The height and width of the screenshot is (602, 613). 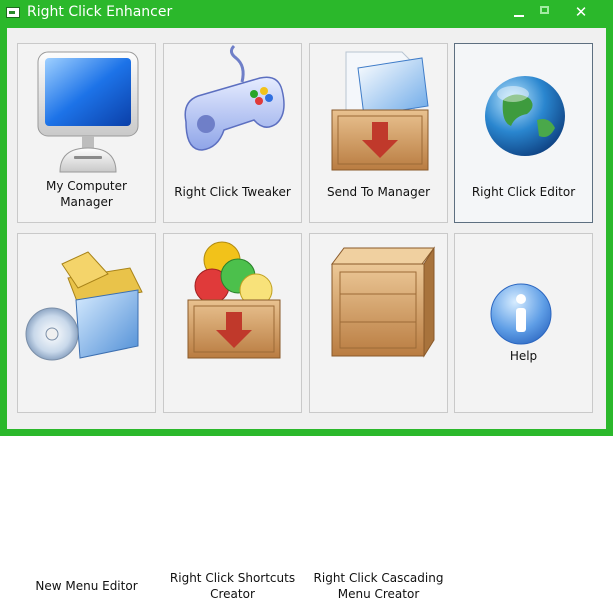 I want to click on minimize-icon, so click(x=519, y=16).